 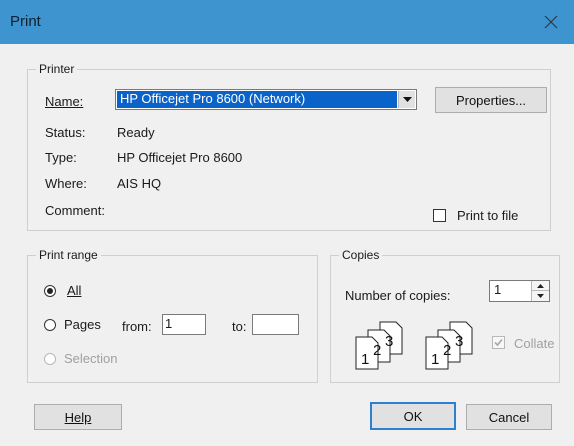 I want to click on from-label: from:, so click(x=137, y=326).